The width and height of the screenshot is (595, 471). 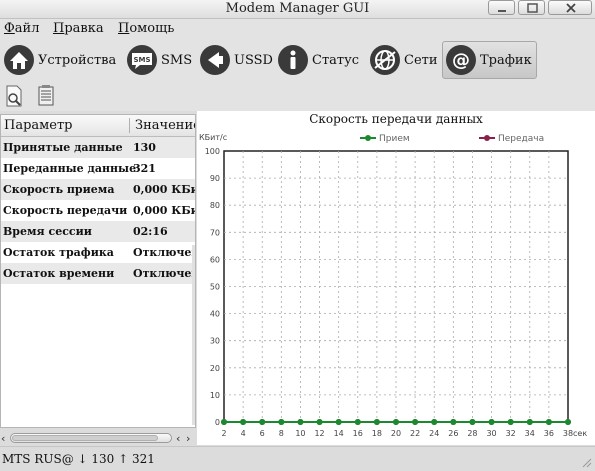 I want to click on x-tick-label: 24, so click(x=434, y=433).